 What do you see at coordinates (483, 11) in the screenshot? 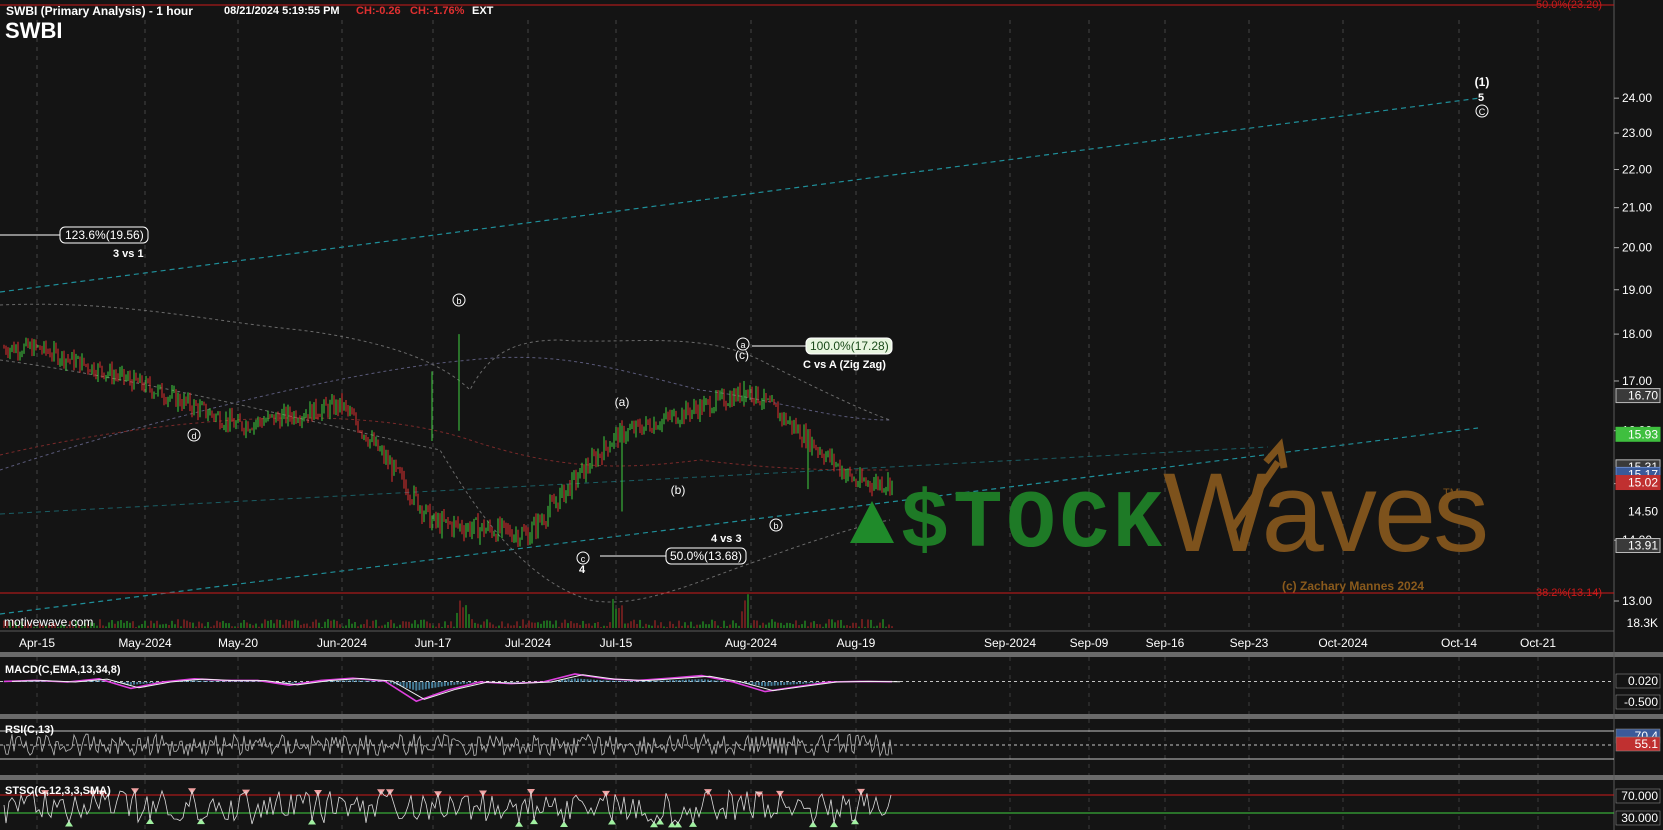
I see `session-label: EXT` at bounding box center [483, 11].